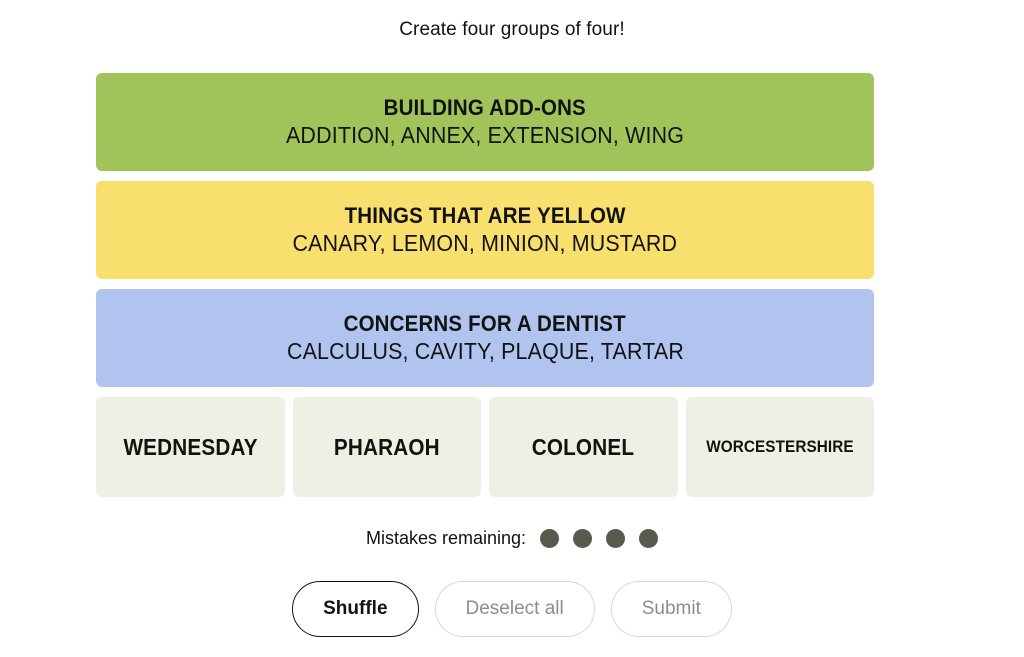 This screenshot has height=657, width=1024. I want to click on word-tile-label: PHARAOH, so click(386, 447).